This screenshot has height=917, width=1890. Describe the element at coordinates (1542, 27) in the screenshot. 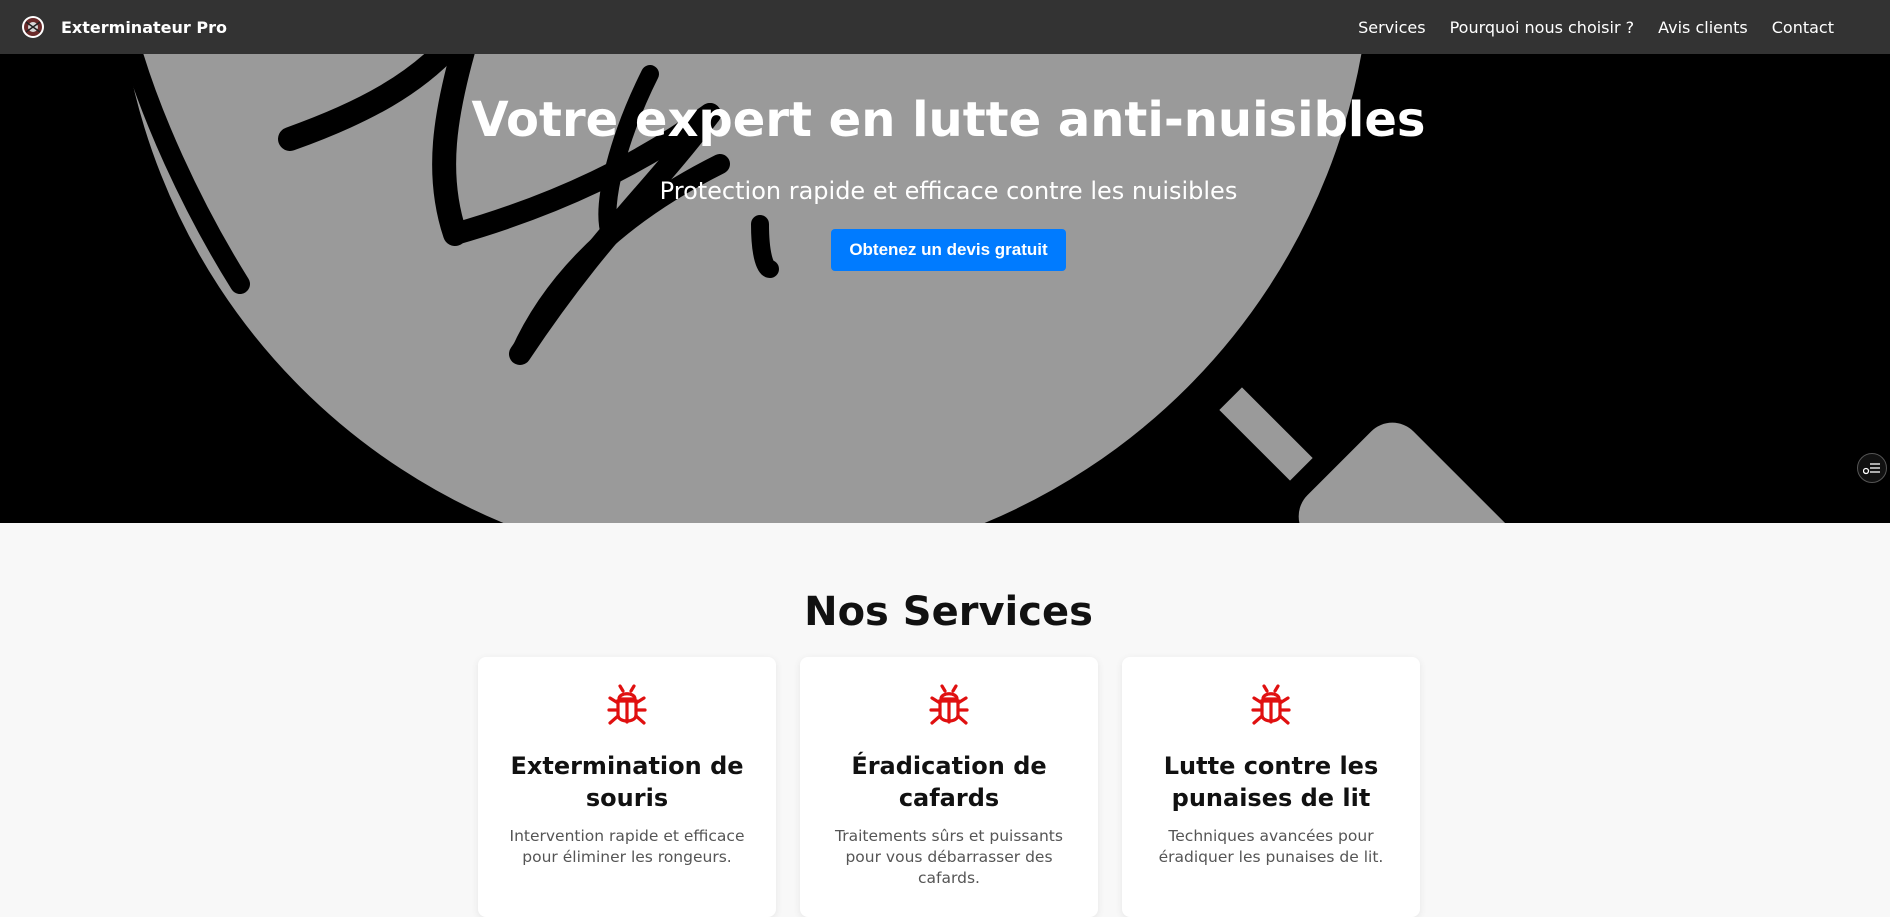

I see `nav-link-why-us: Pourquoi nous choisir ?` at that location.